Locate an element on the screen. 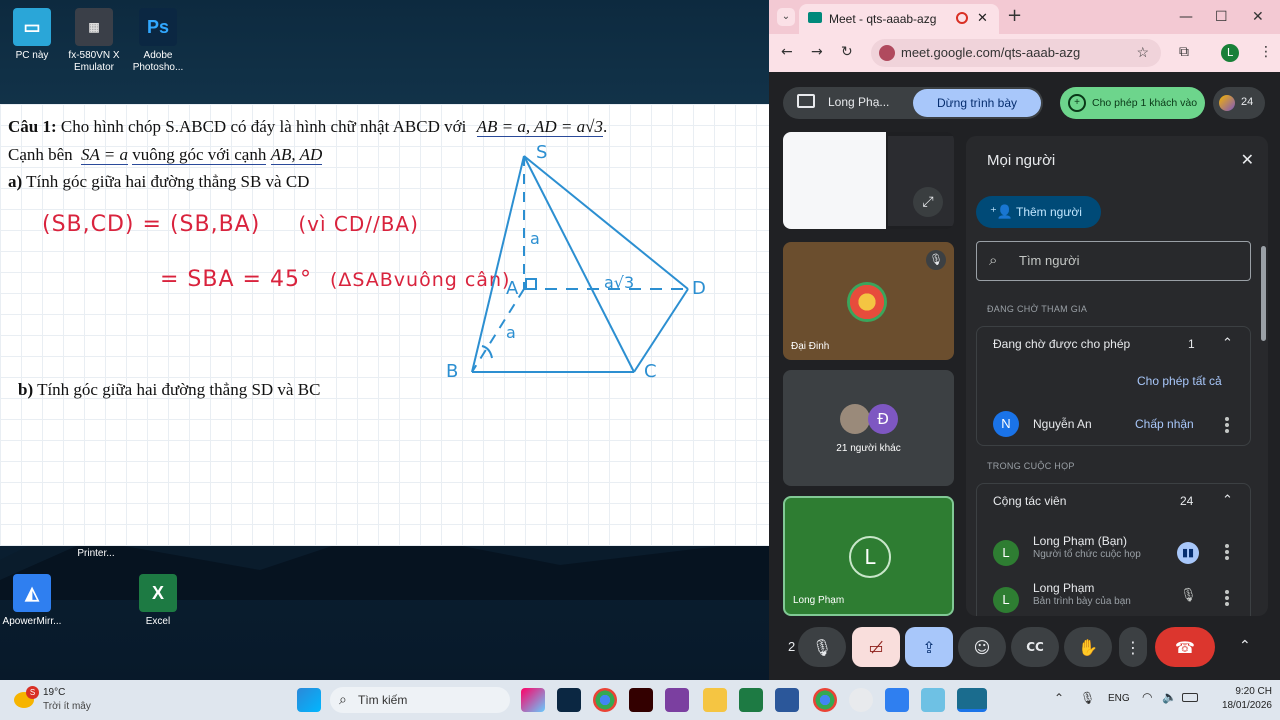 This screenshot has height=720, width=1280. profile-avatar: L is located at coordinates (1230, 53).